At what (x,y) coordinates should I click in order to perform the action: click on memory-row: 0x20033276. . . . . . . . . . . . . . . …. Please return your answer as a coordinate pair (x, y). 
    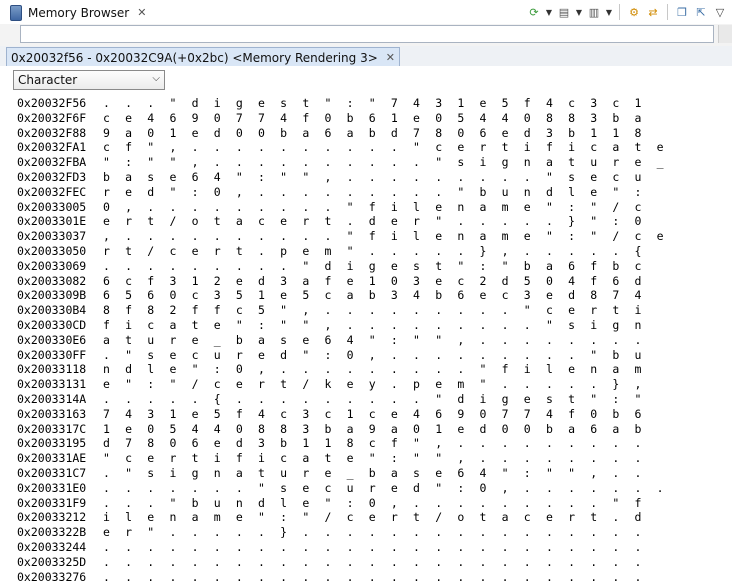
    Looking at the image, I should click on (329, 576).